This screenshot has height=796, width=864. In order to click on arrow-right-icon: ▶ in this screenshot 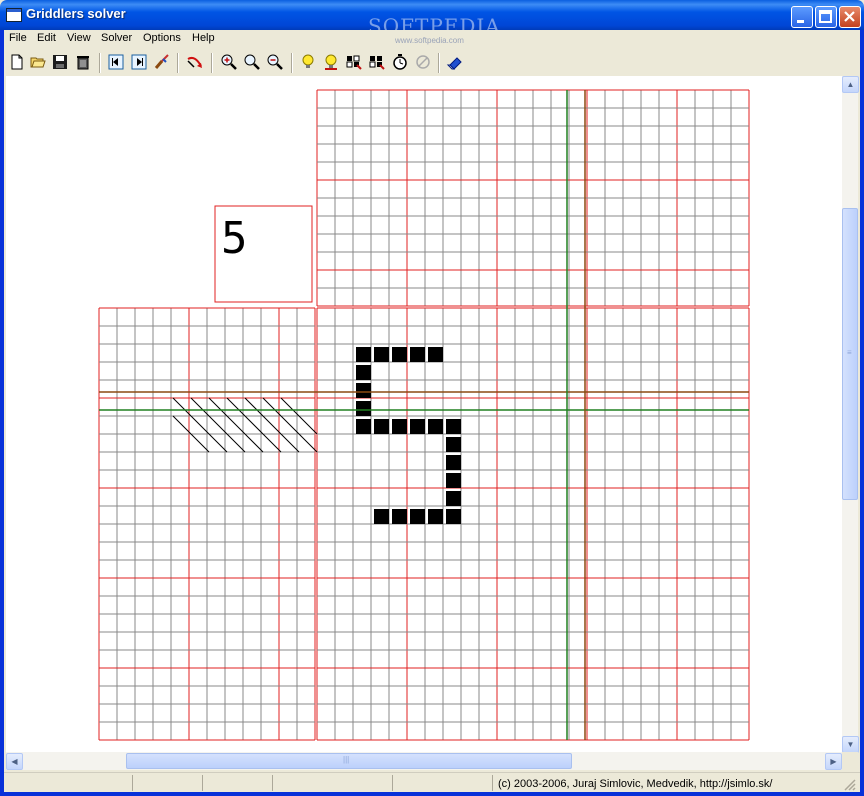, I will do `click(833, 761)`.